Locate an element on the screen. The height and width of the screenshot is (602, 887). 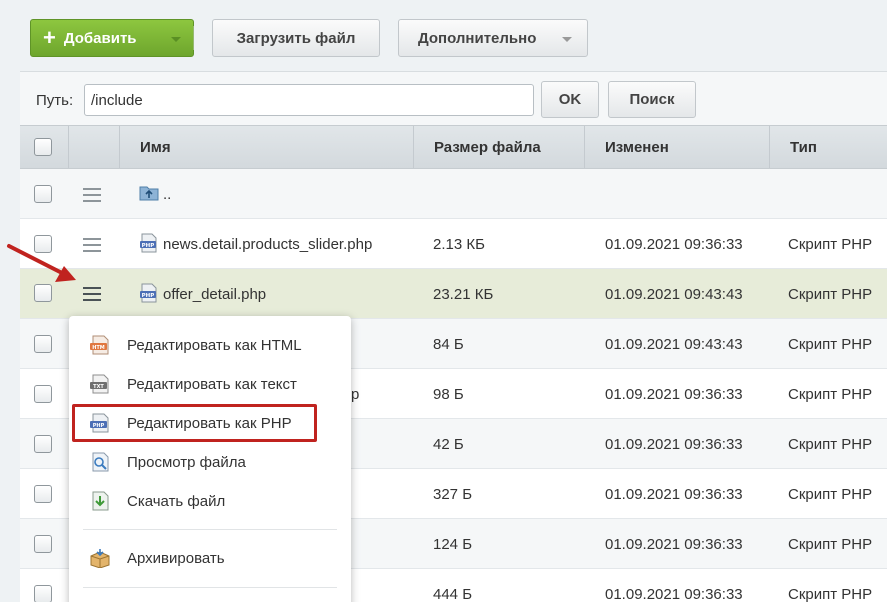
path-label: Путь: is located at coordinates (55, 100).